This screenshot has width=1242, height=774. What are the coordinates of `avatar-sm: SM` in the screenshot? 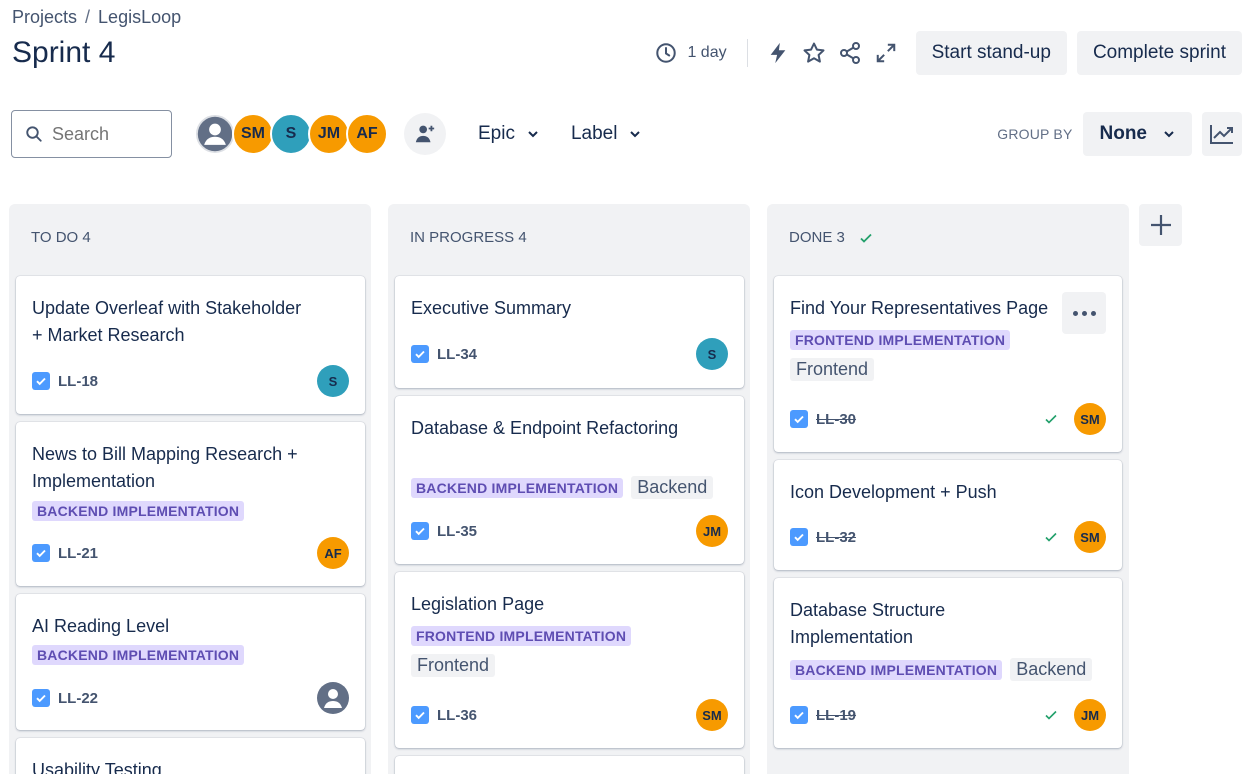 It's located at (253, 134).